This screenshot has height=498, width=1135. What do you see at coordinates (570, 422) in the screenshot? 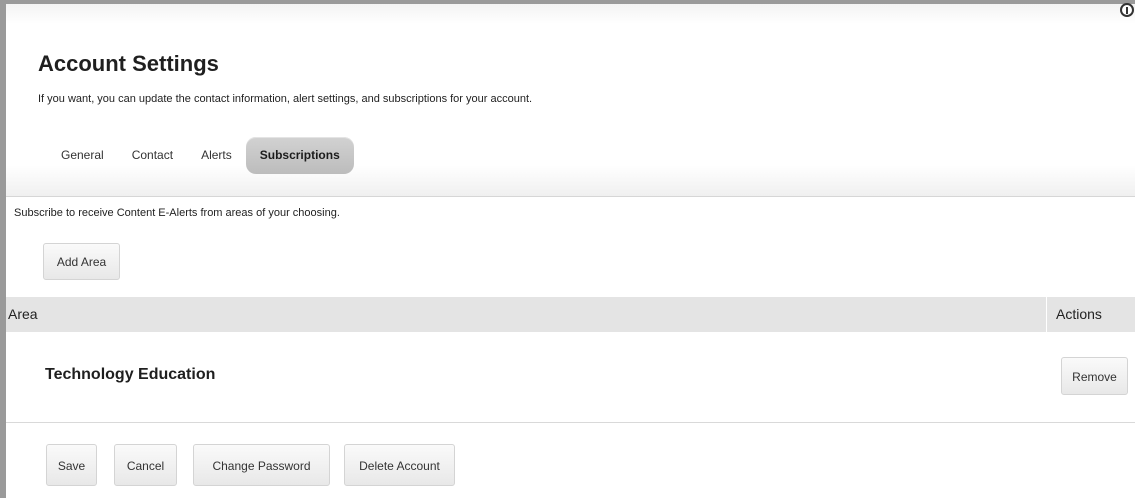
I see `row-divider` at bounding box center [570, 422].